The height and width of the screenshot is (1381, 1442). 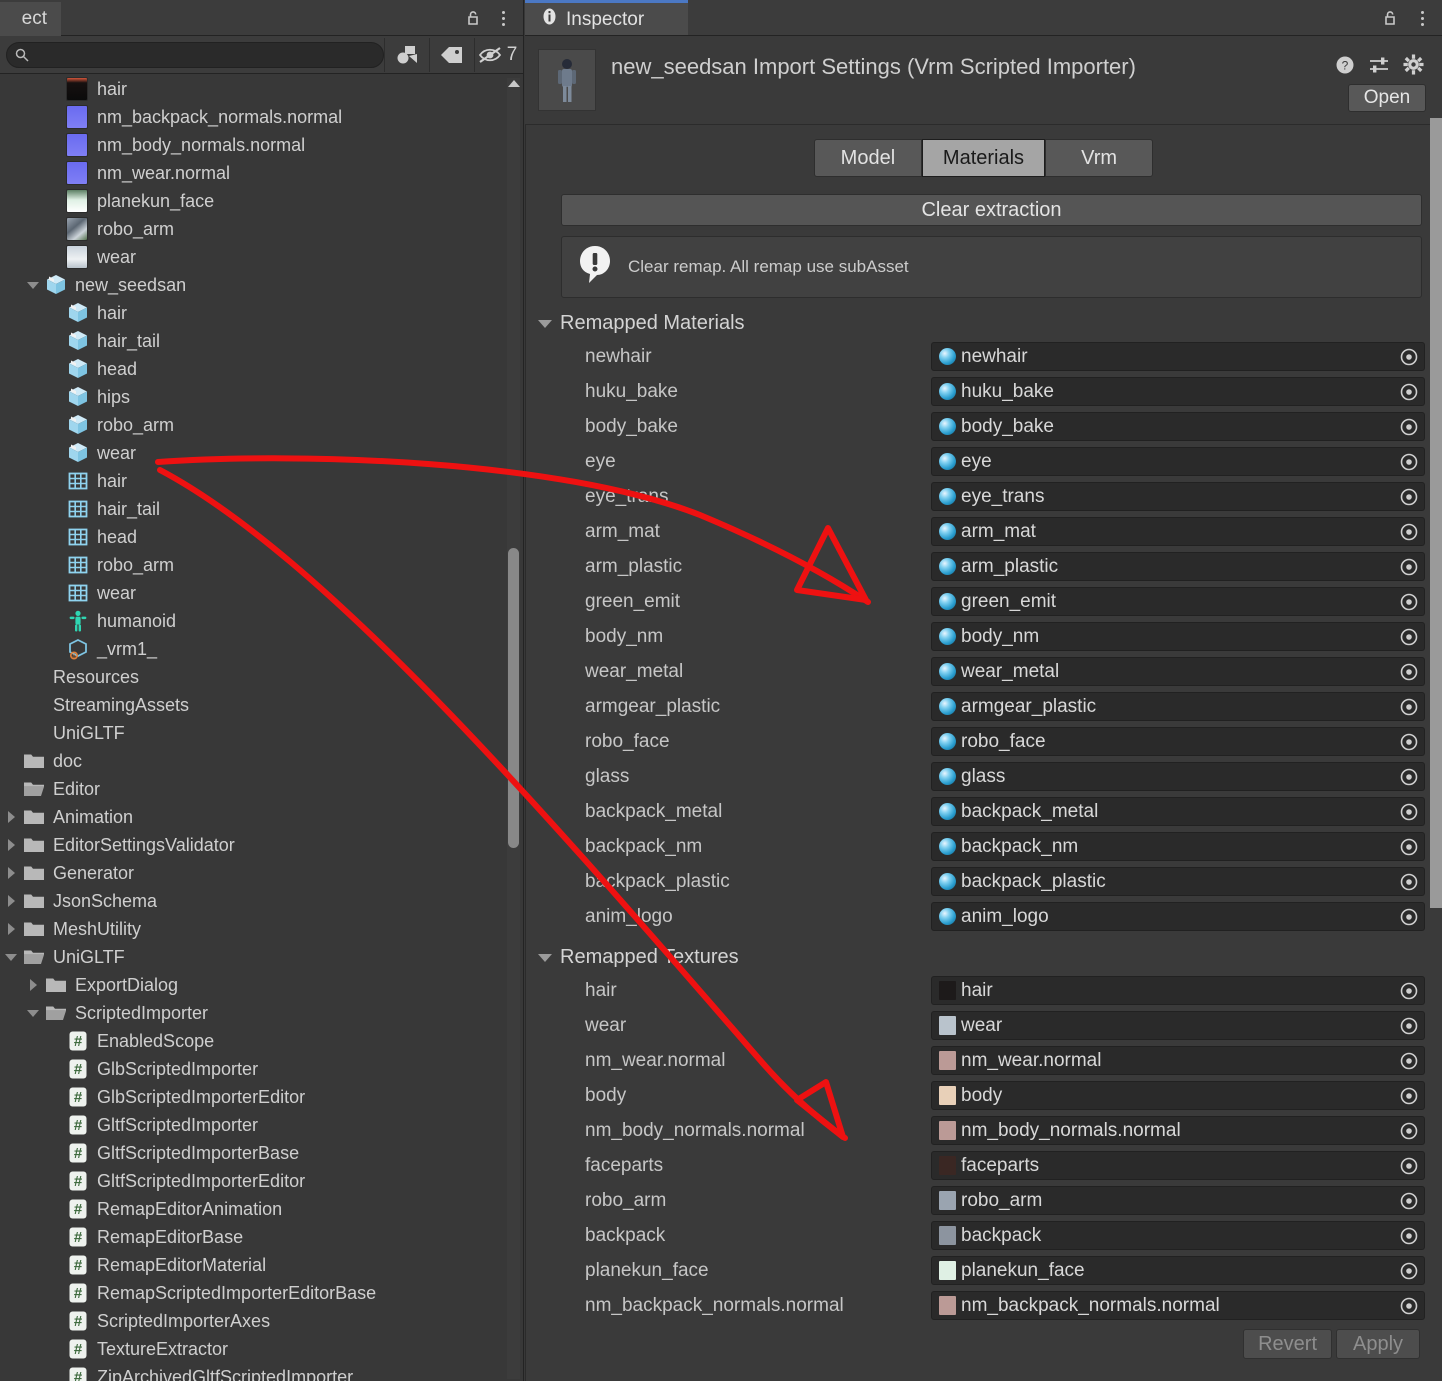 I want to click on help-icon: ?, so click(x=1345, y=67).